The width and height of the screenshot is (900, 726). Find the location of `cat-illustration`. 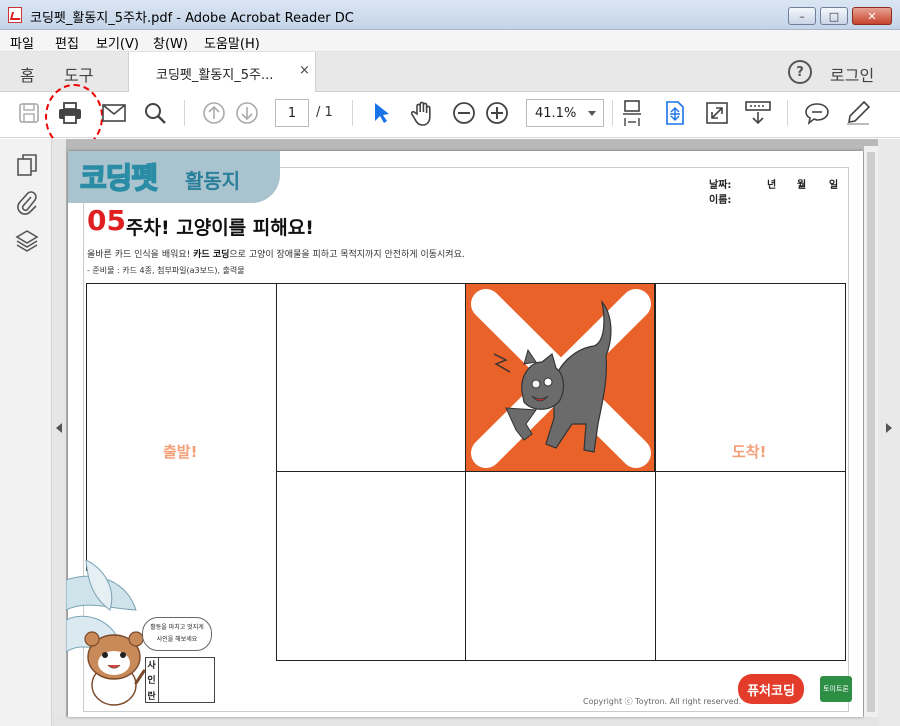

cat-illustration is located at coordinates (561, 378).